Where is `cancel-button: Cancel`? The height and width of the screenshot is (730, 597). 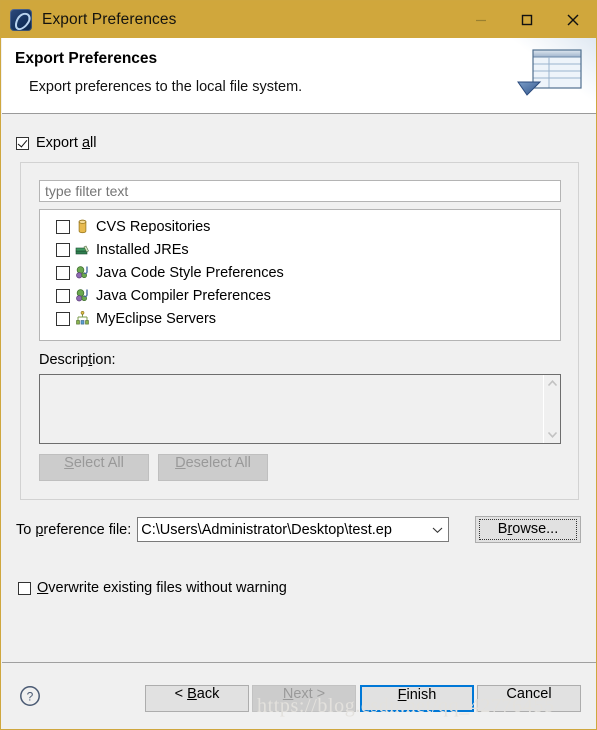 cancel-button: Cancel is located at coordinates (529, 698).